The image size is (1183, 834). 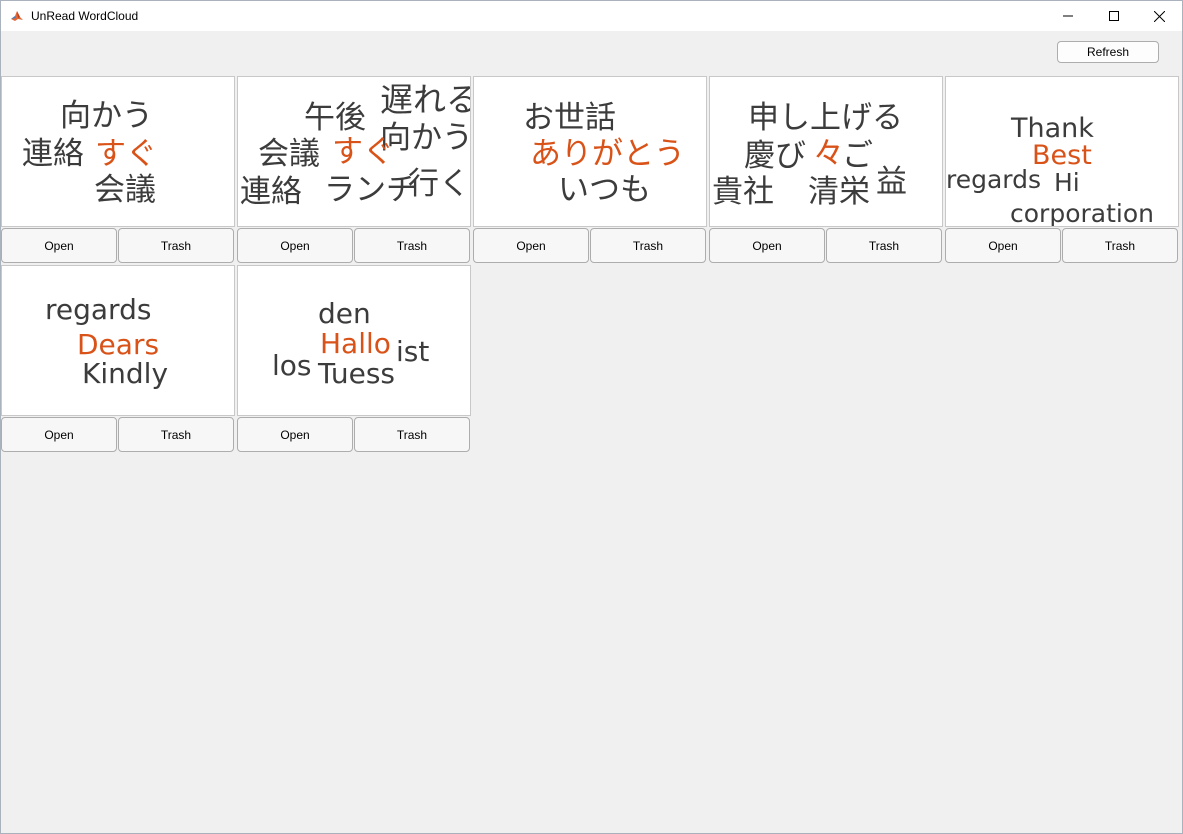 What do you see at coordinates (1108, 52) in the screenshot?
I see `refresh-button: Refresh` at bounding box center [1108, 52].